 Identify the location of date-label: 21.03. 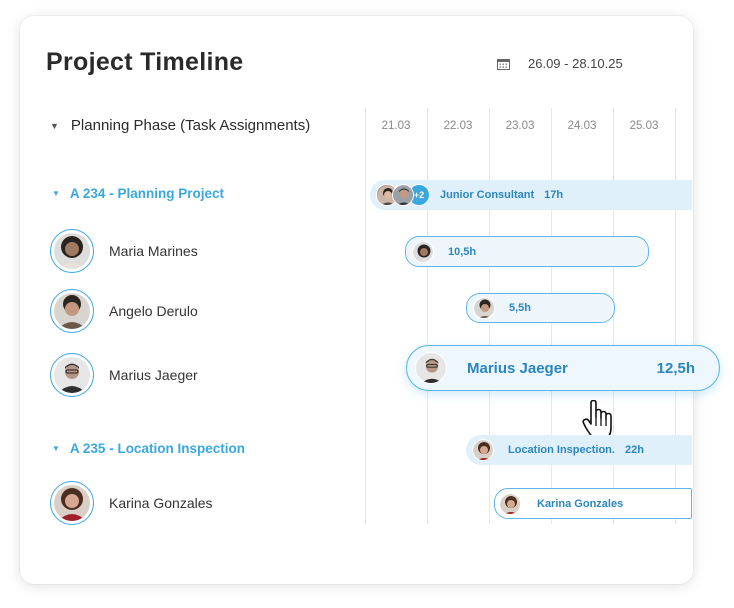
(396, 126).